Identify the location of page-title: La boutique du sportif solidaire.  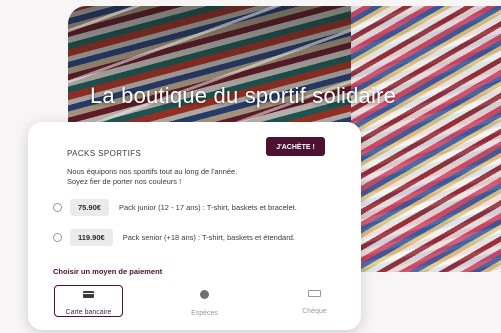
(243, 95).